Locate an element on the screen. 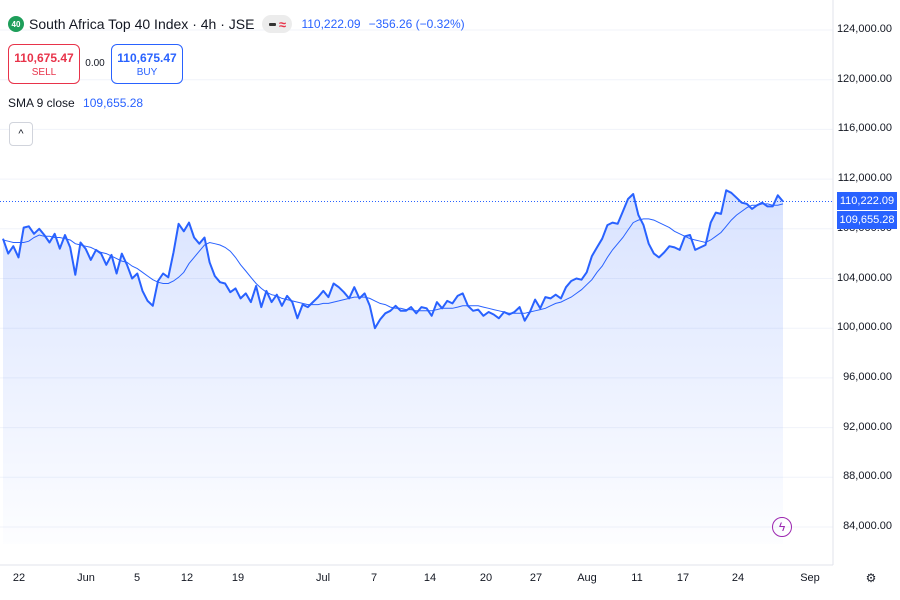  sma-value: 109,655.28 is located at coordinates (113, 103).